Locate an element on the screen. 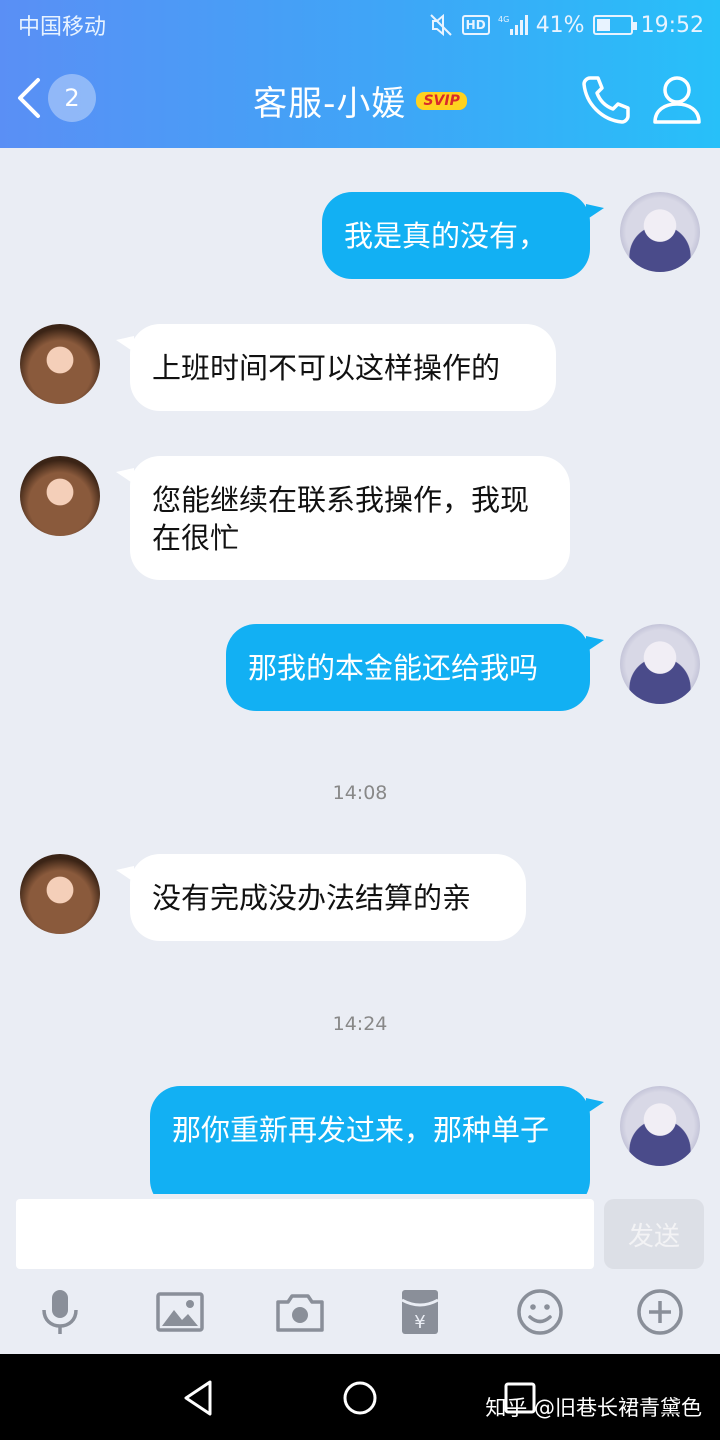 The height and width of the screenshot is (1440, 720). camera-icon is located at coordinates (300, 1312).